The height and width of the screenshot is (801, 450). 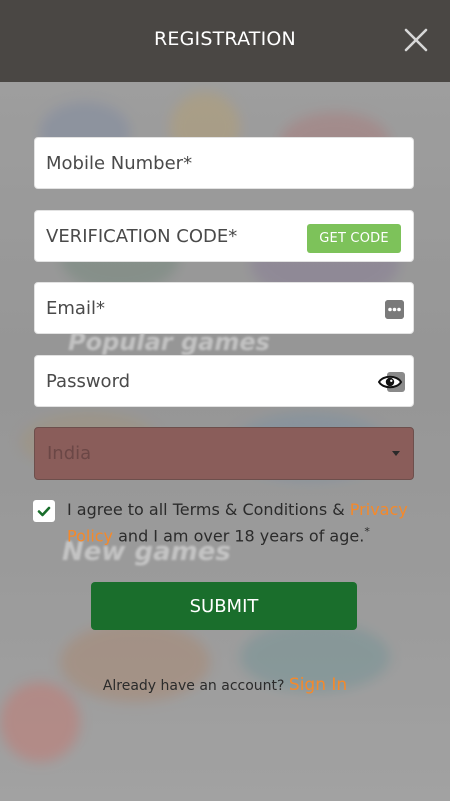 I want to click on close-icon, so click(x=416, y=40).